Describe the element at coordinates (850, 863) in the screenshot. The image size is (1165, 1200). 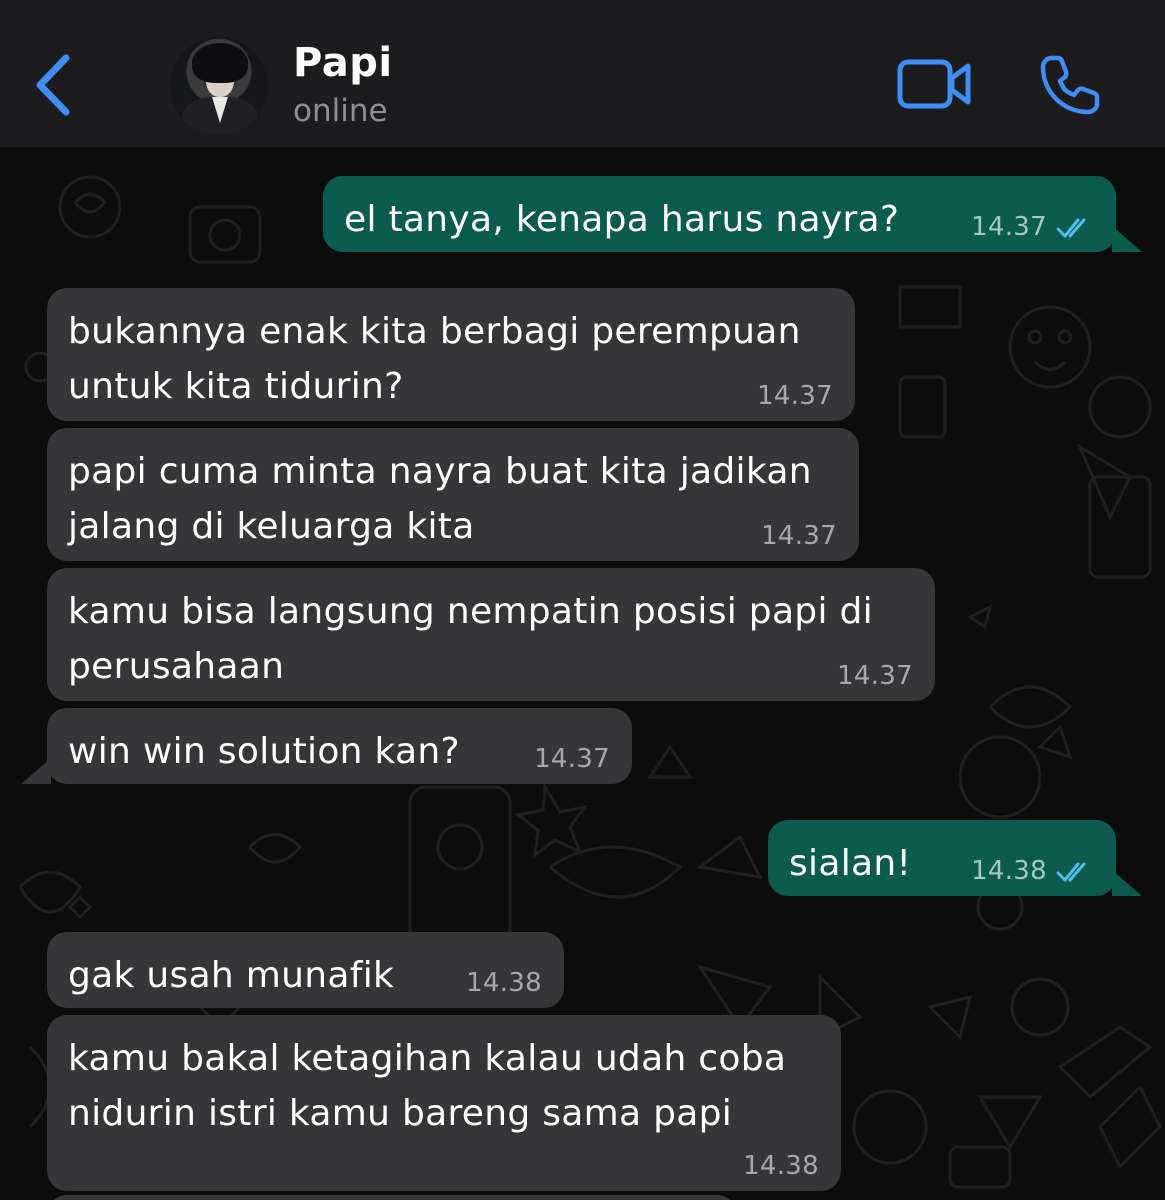
I see `message-text: sialan!` at that location.